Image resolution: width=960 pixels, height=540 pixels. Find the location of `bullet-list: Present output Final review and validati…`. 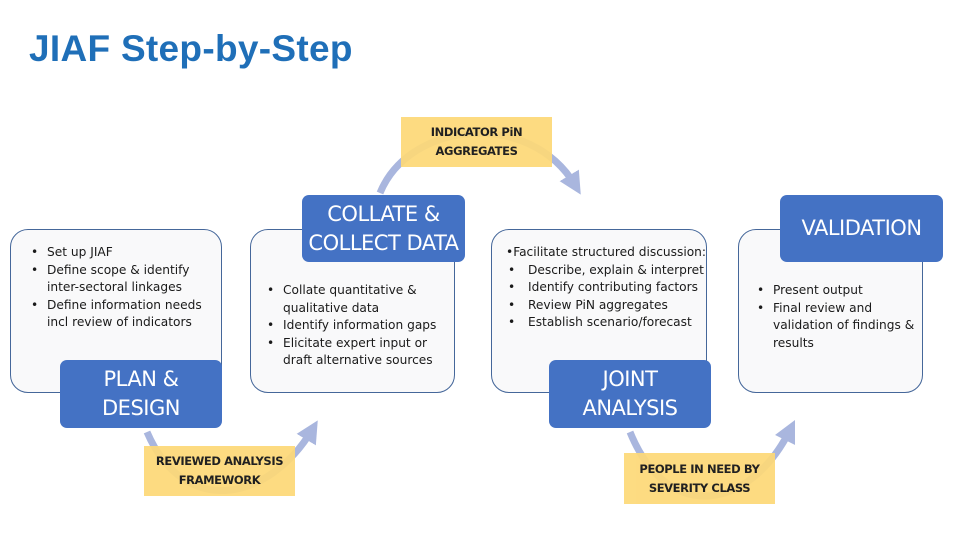

bullet-list: Present output Final review and validati… is located at coordinates (835, 317).